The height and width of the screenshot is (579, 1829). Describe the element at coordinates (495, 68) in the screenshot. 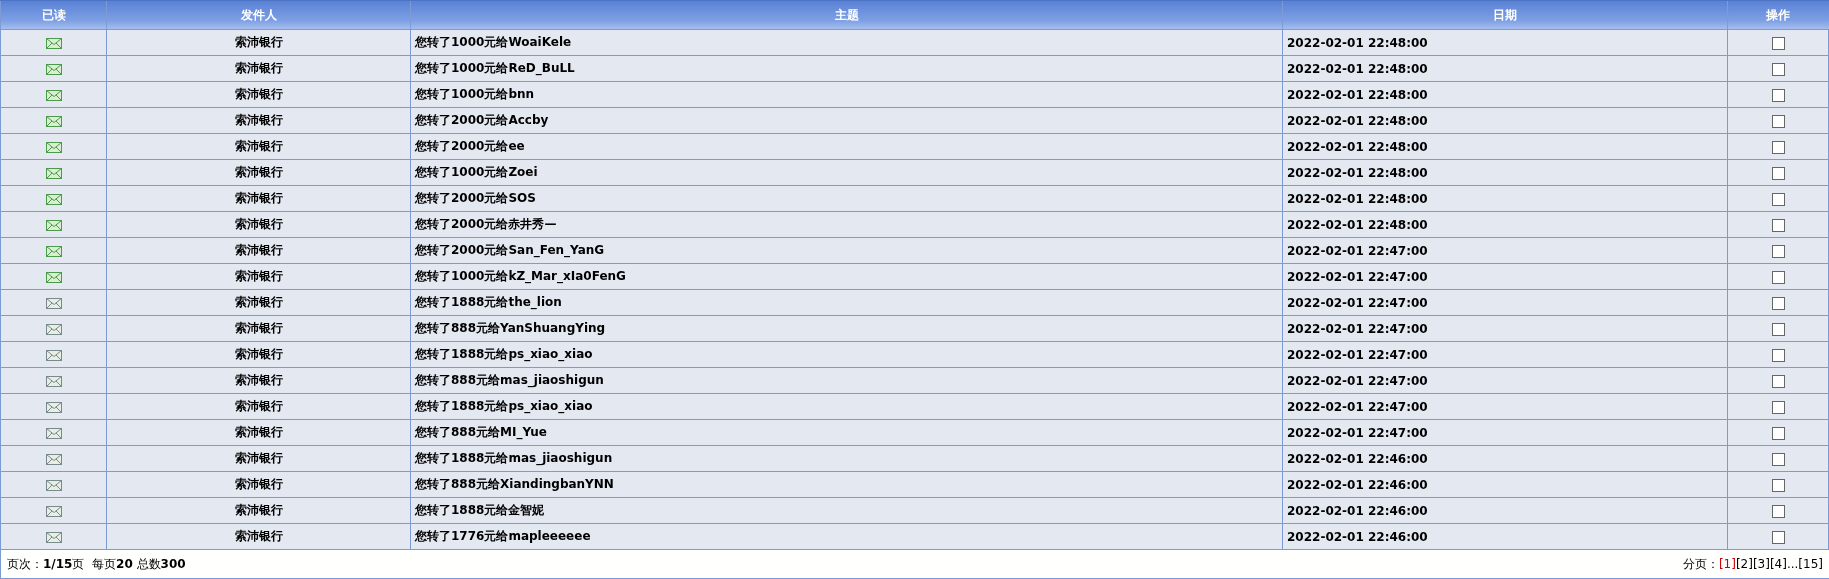

I see `subject-text: 您转了1000元给ReD_BuLL` at that location.